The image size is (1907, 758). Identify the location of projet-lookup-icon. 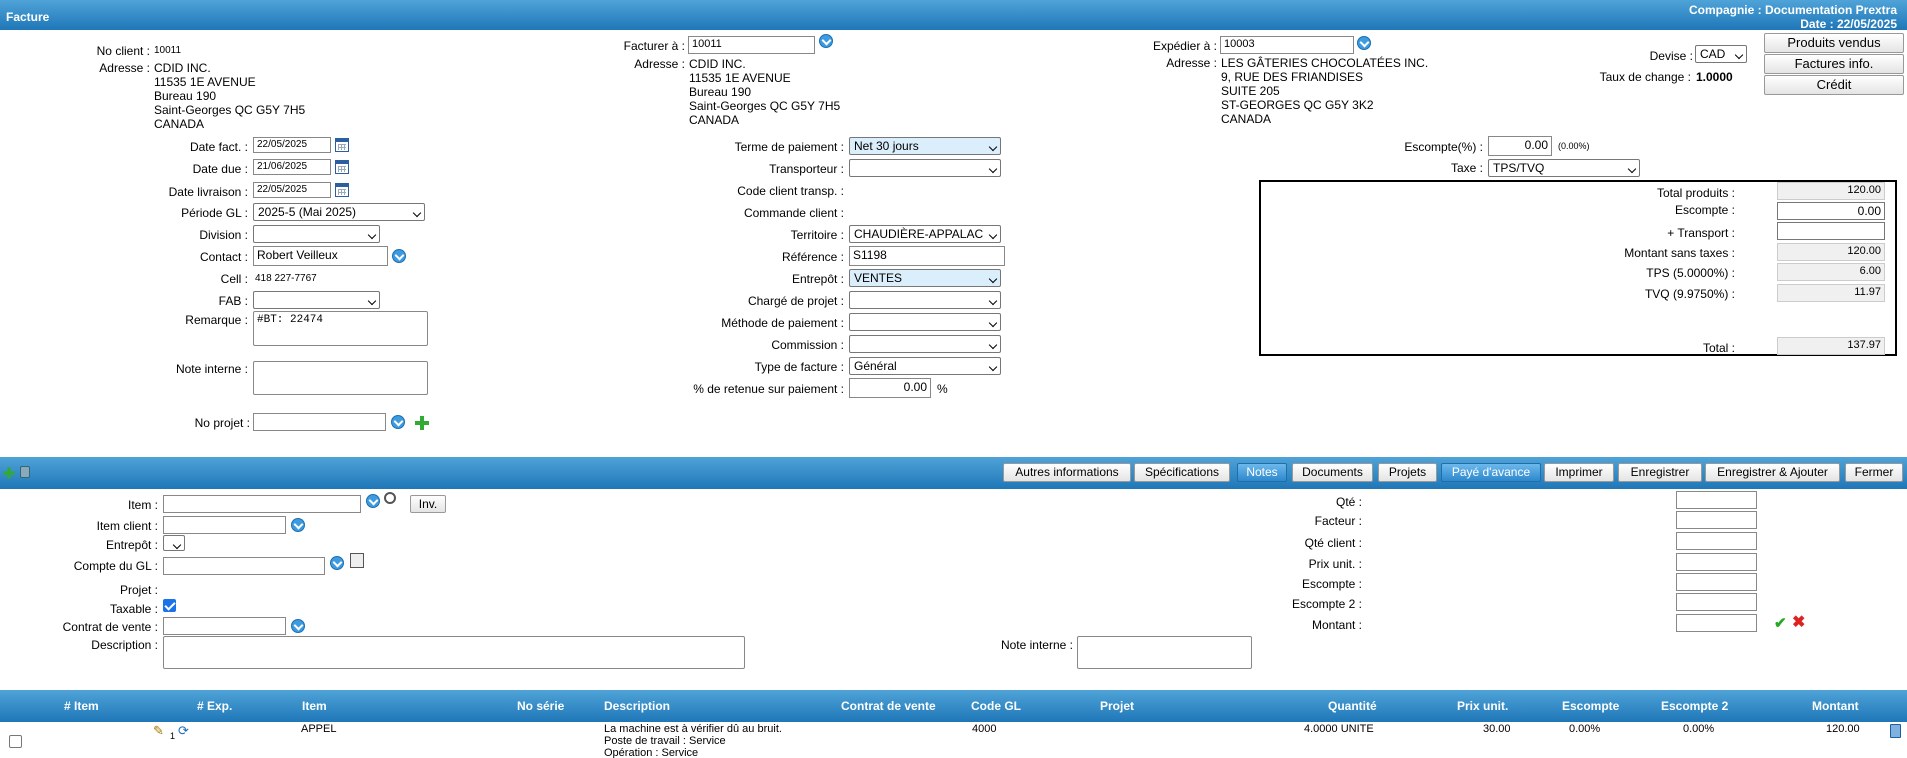
(398, 422).